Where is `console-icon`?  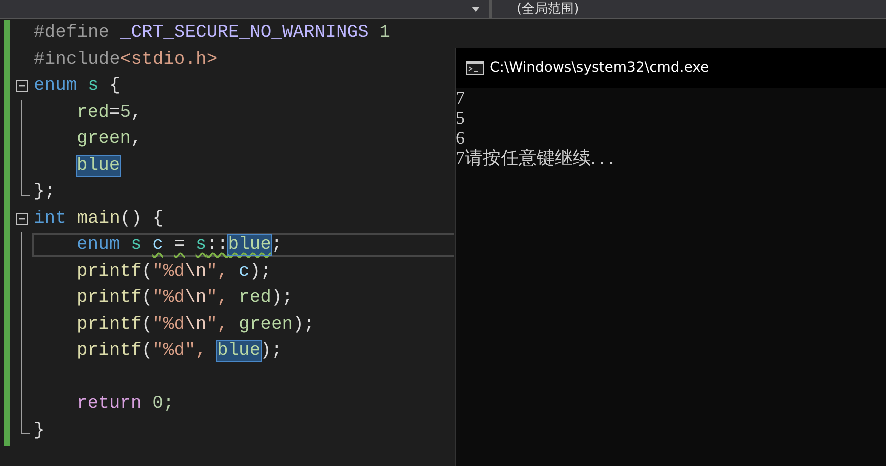
console-icon is located at coordinates (475, 68).